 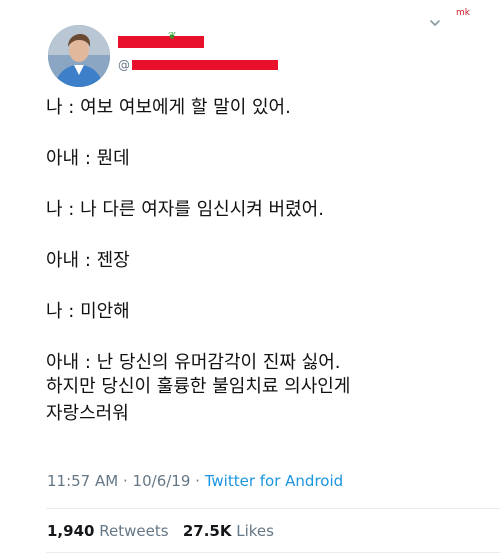 I want to click on tweet-line: 아내 : 난 당신의 유머감각이 진짜 싫어., so click(x=193, y=362).